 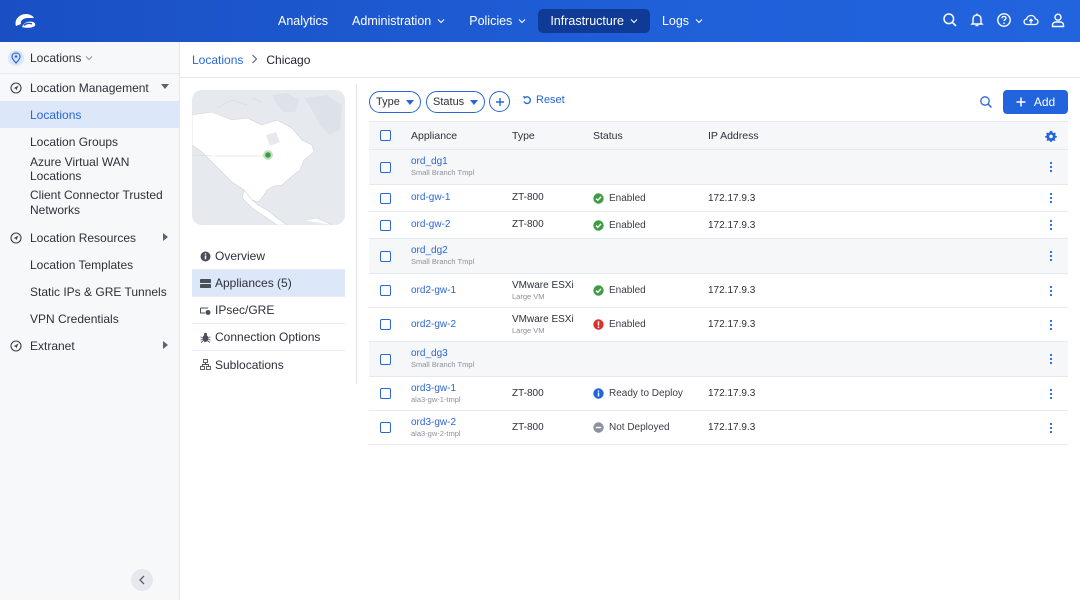 I want to click on appliance-template: ala3-gw-1-tmpl, so click(x=436, y=399).